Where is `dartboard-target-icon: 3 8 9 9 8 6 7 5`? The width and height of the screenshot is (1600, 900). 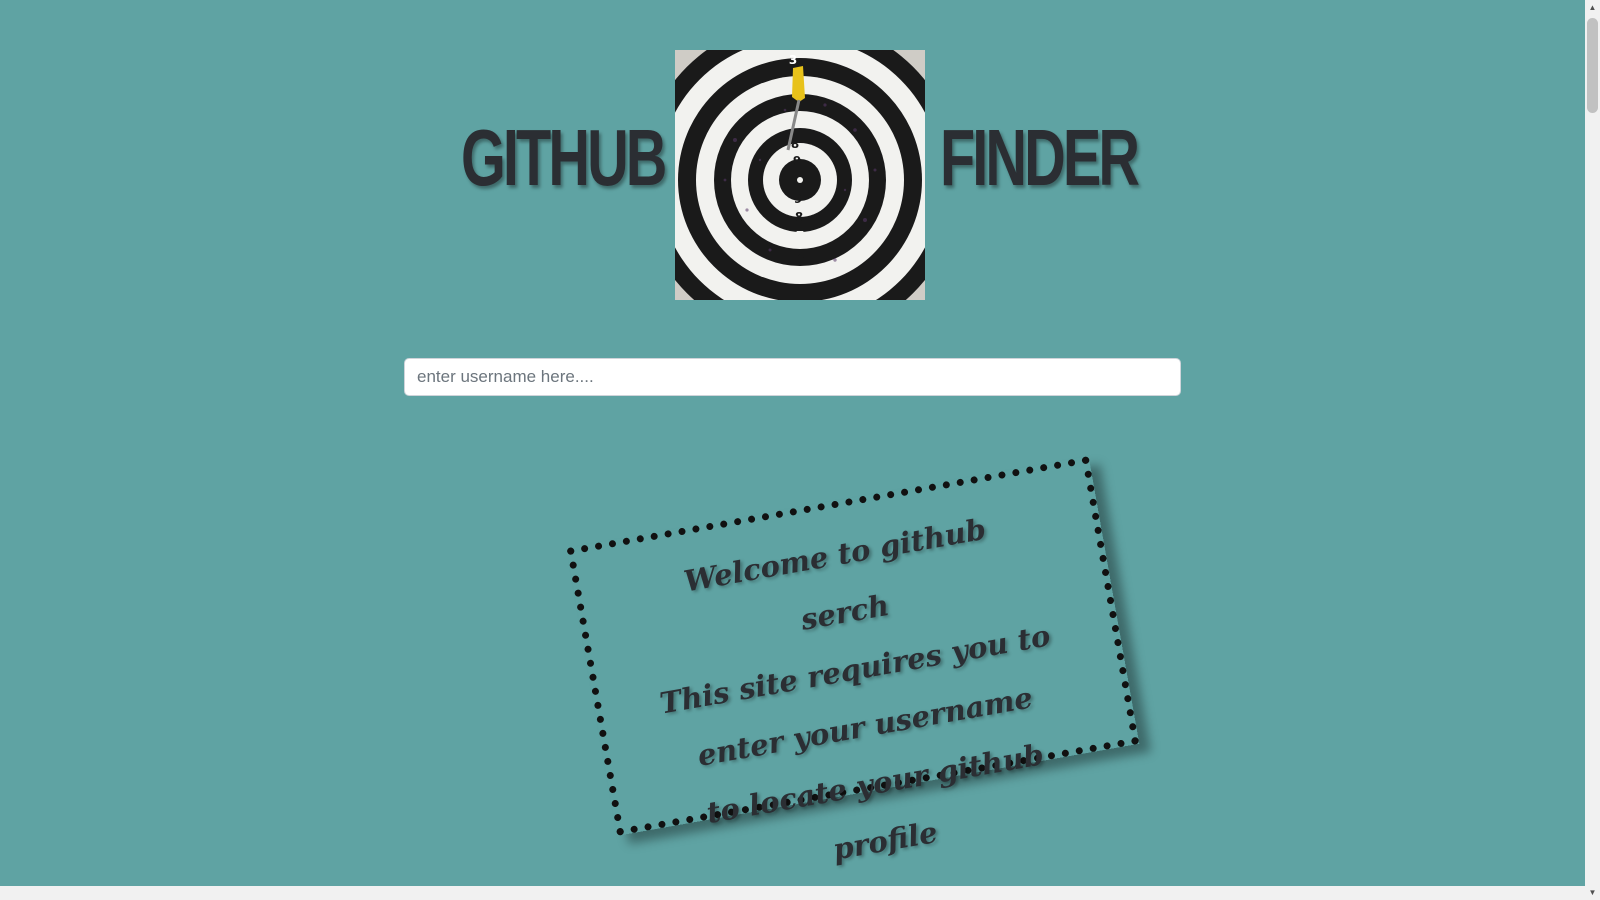 dartboard-target-icon: 3 8 9 9 8 6 7 5 is located at coordinates (800, 175).